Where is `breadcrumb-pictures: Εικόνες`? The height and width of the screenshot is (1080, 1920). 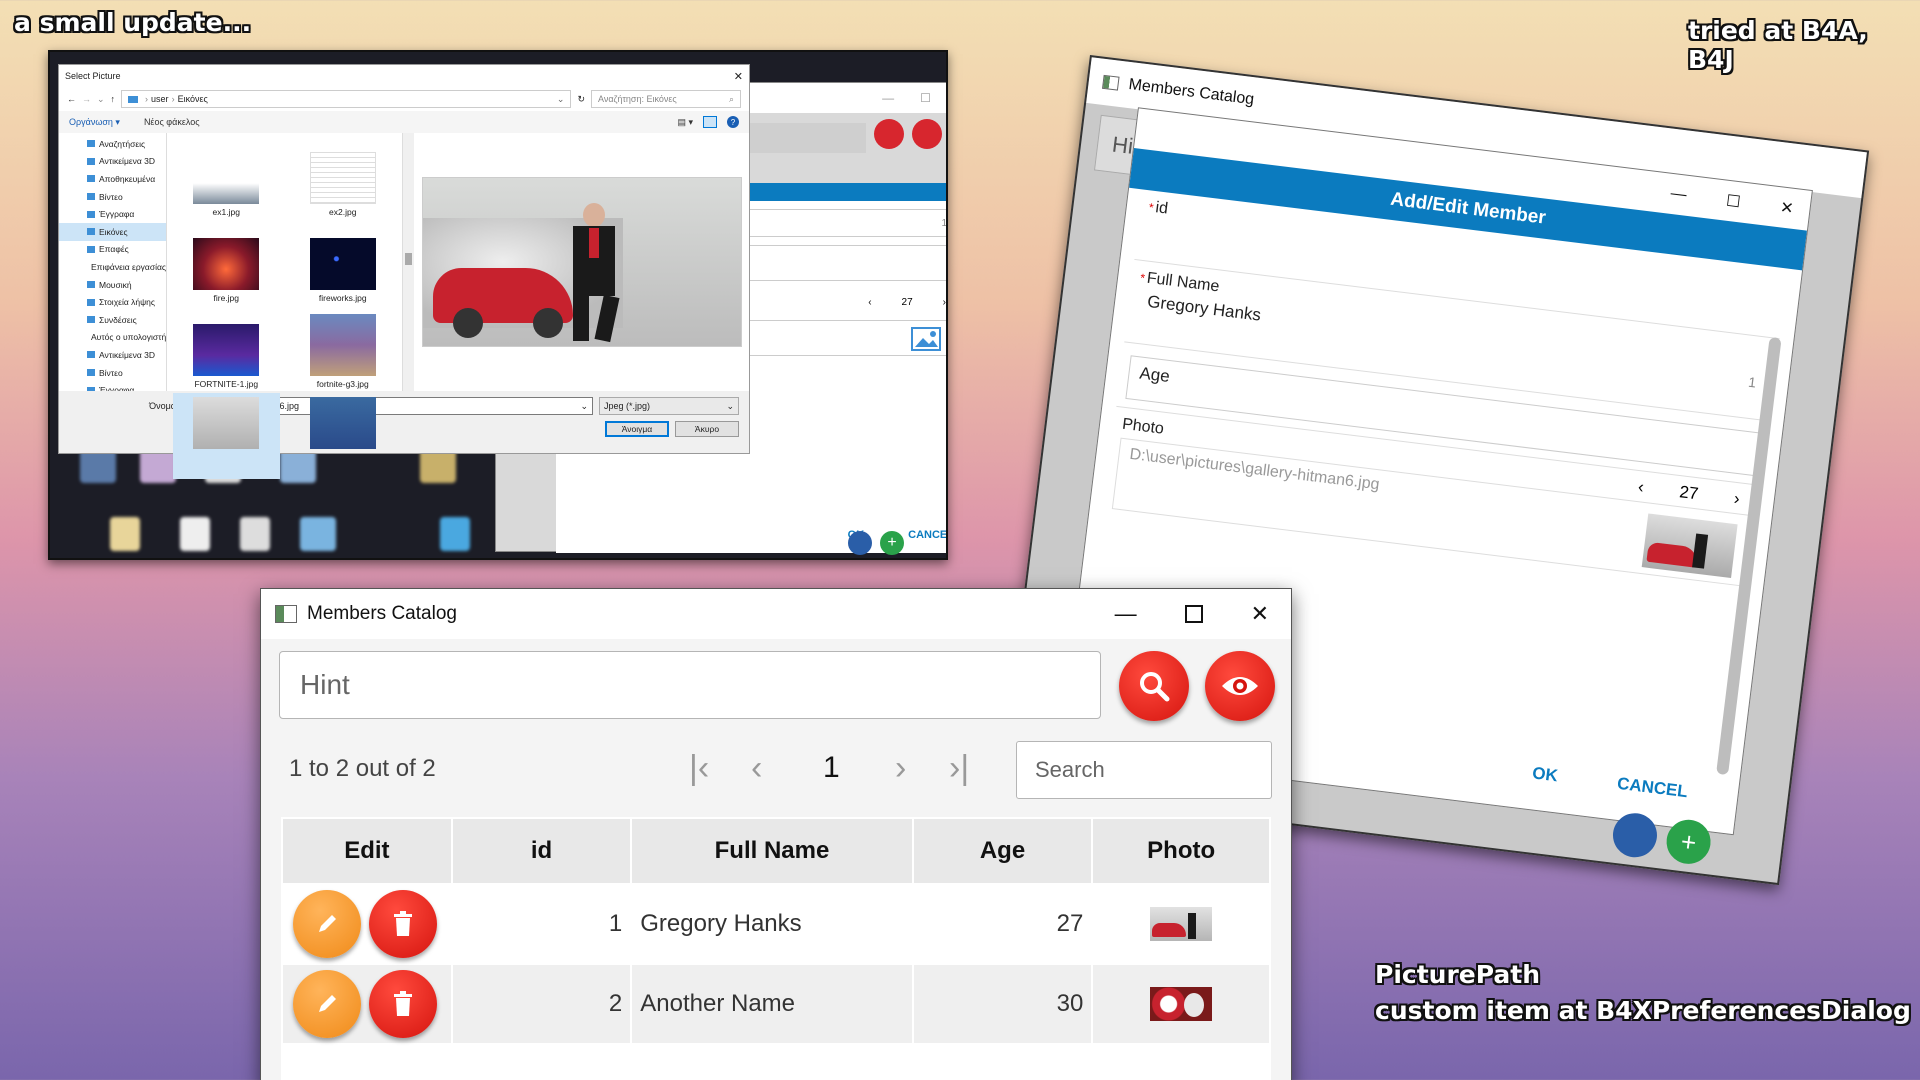
breadcrumb-pictures: Εικόνες is located at coordinates (193, 99).